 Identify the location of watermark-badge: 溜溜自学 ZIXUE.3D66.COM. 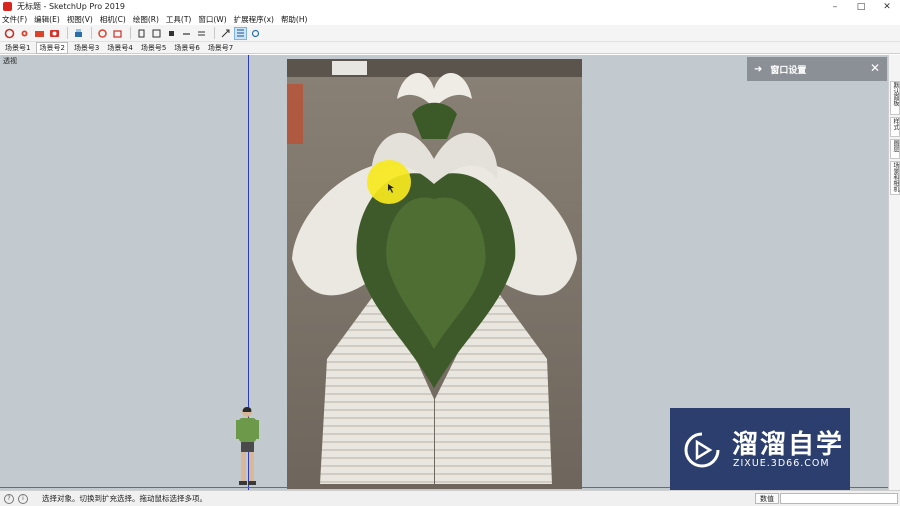
(760, 450).